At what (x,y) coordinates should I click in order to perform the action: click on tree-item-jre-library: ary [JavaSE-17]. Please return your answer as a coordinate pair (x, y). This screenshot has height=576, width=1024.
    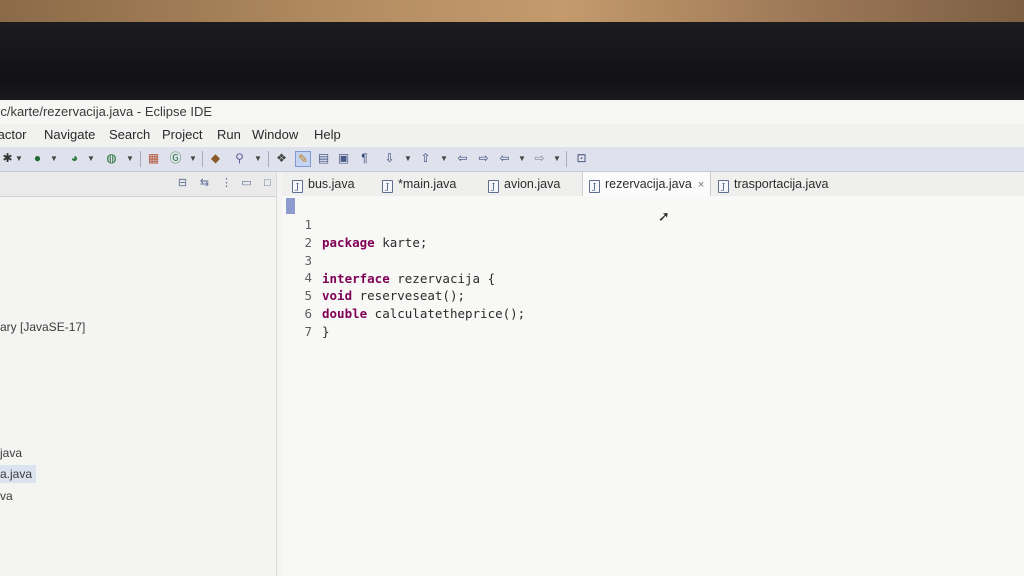
    Looking at the image, I should click on (42, 327).